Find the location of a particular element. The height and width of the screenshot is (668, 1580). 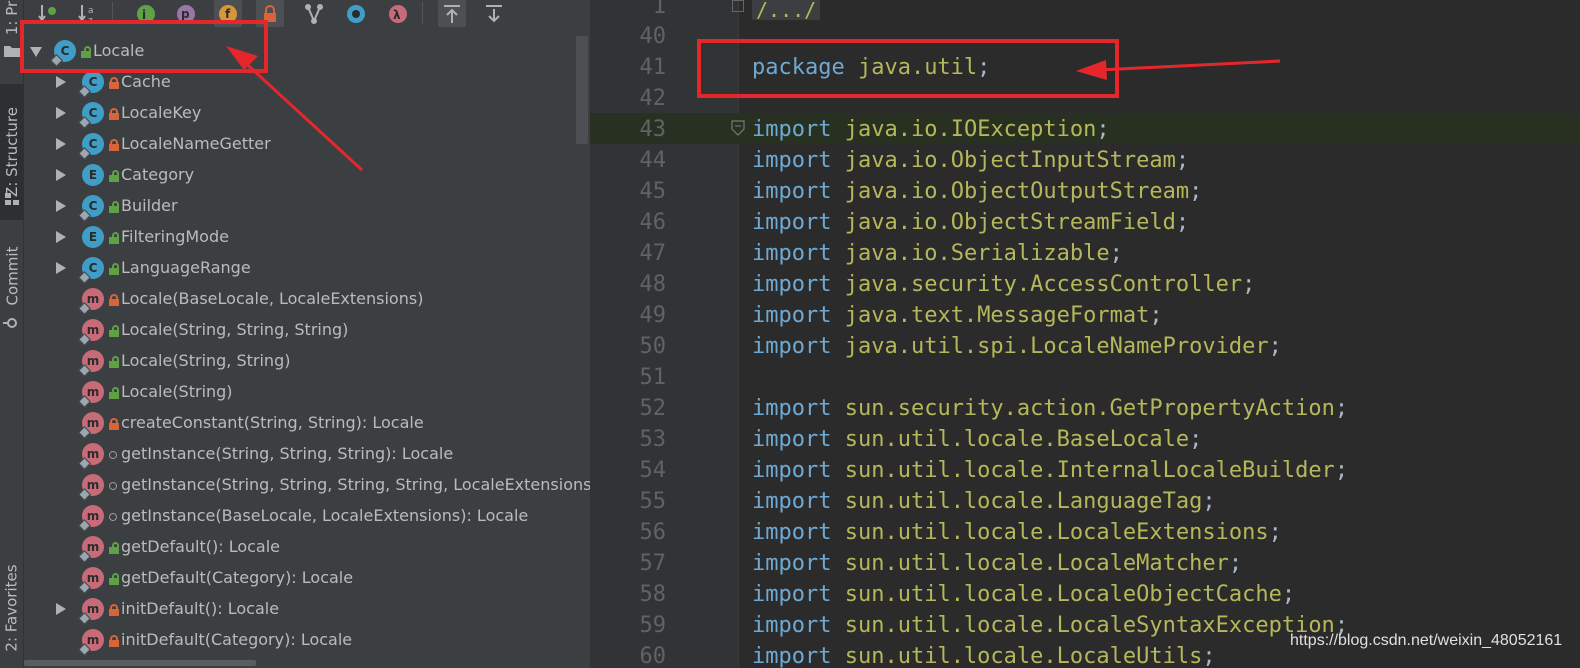

lambda-icon: λ is located at coordinates (398, 13).